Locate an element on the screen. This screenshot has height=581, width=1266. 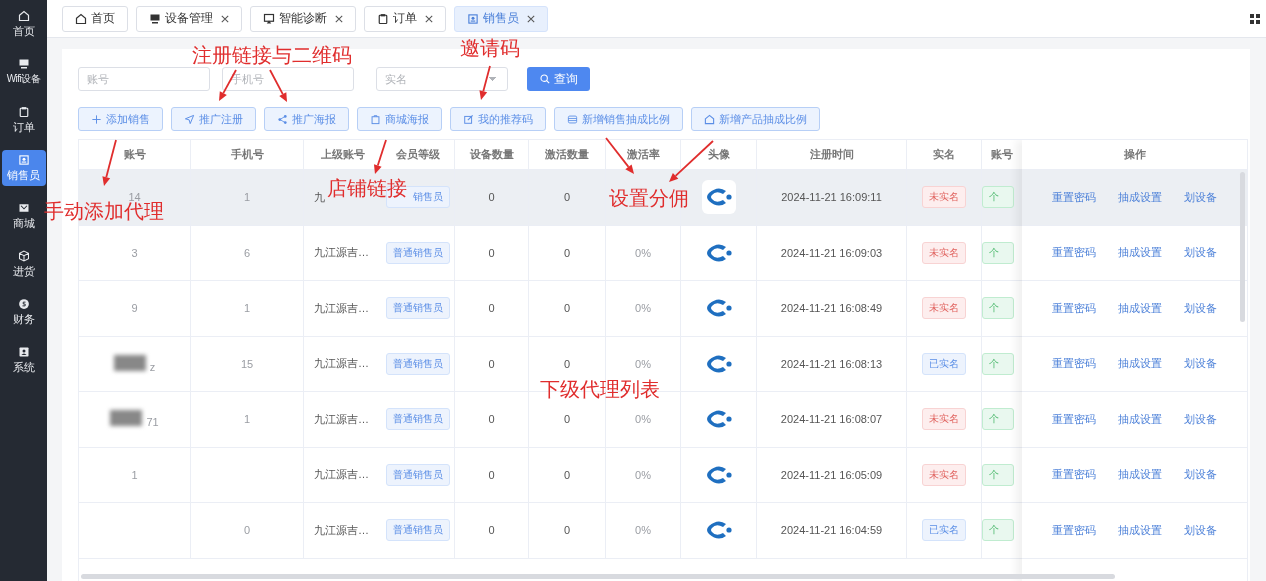
sidebar-item: 进货 is located at coordinates (23, 264).